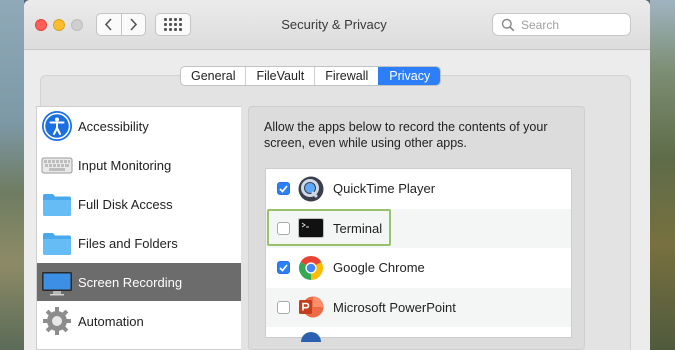 The image size is (675, 350). What do you see at coordinates (334, 24) in the screenshot?
I see `window-title: Security & Privacy` at bounding box center [334, 24].